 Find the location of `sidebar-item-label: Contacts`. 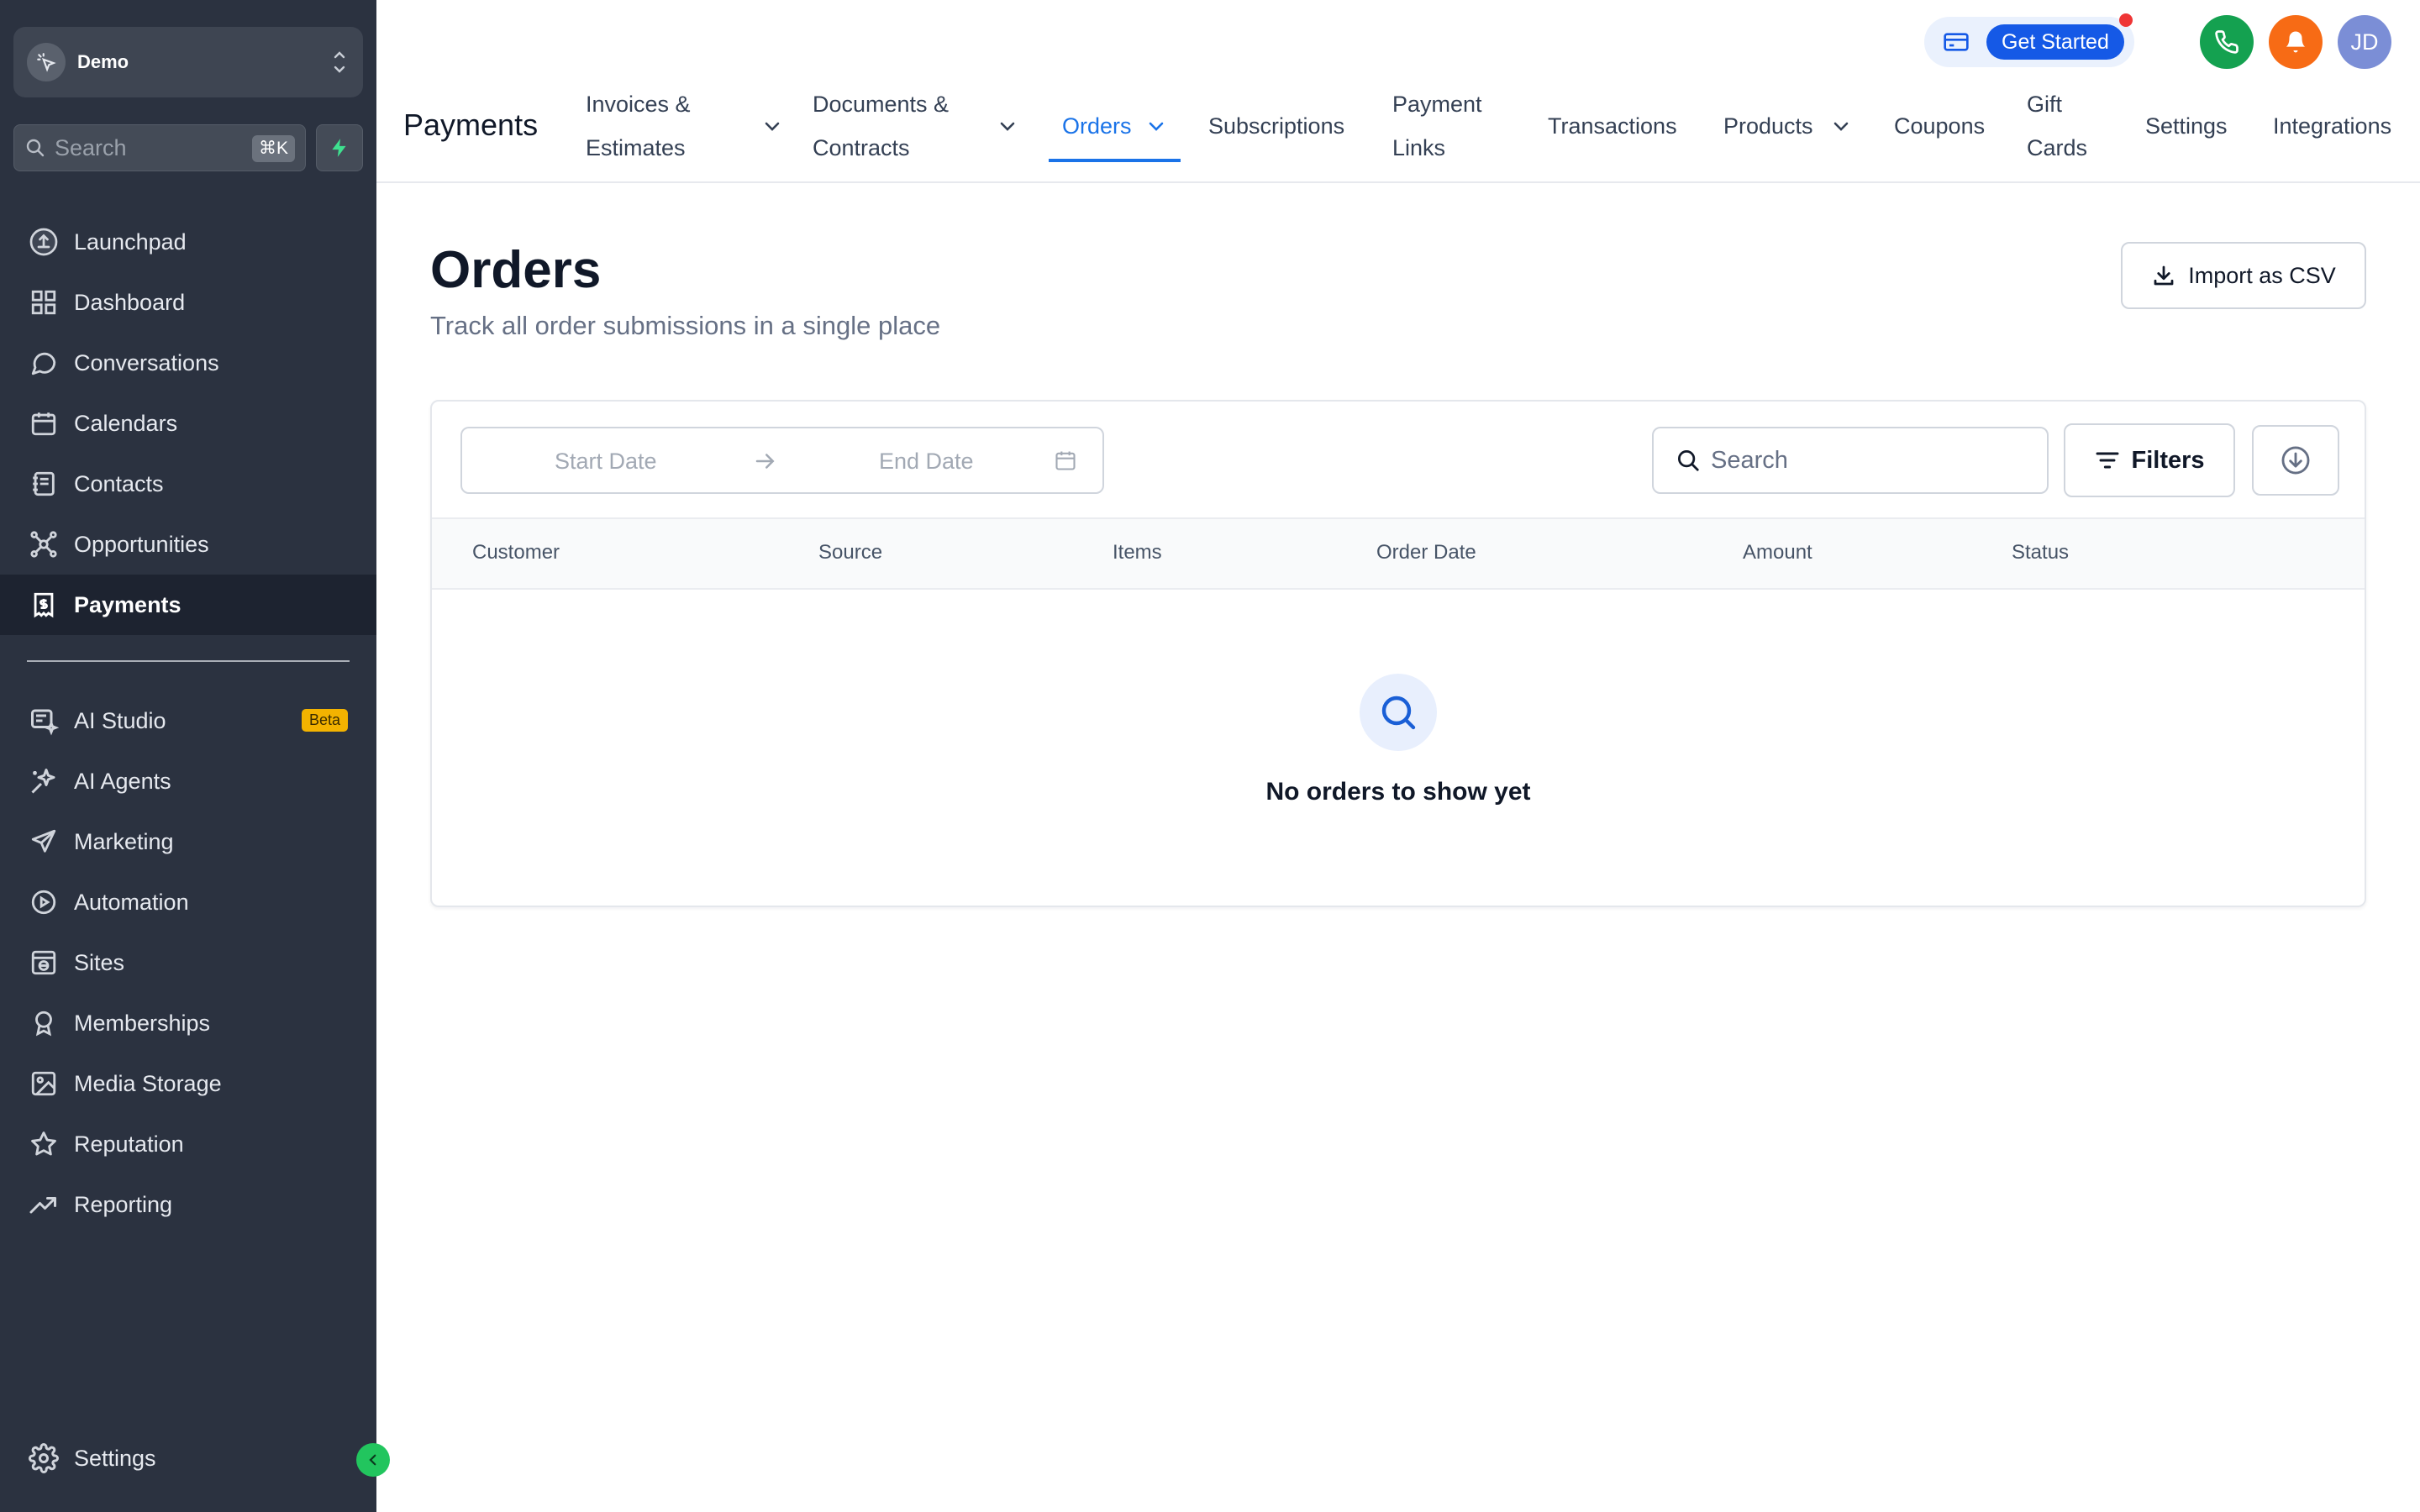

sidebar-item-label: Contacts is located at coordinates (119, 483).